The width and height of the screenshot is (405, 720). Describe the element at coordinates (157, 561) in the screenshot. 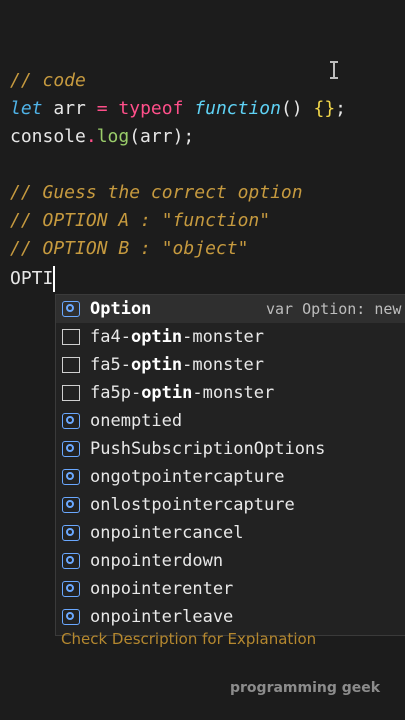

I see `suggestion-label: onpointerdown` at that location.